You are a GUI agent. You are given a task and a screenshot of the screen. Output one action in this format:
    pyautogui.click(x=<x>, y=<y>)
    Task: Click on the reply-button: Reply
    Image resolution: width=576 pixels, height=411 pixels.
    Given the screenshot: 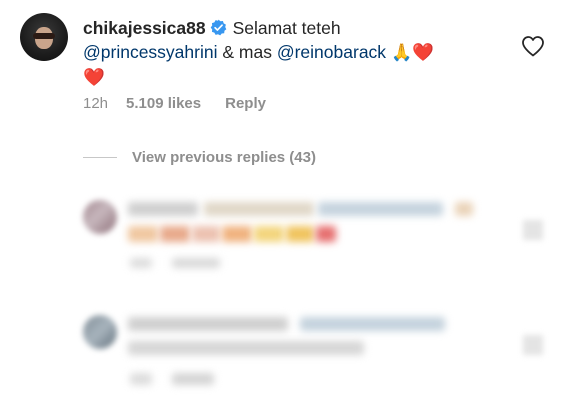 What is the action you would take?
    pyautogui.click(x=245, y=103)
    